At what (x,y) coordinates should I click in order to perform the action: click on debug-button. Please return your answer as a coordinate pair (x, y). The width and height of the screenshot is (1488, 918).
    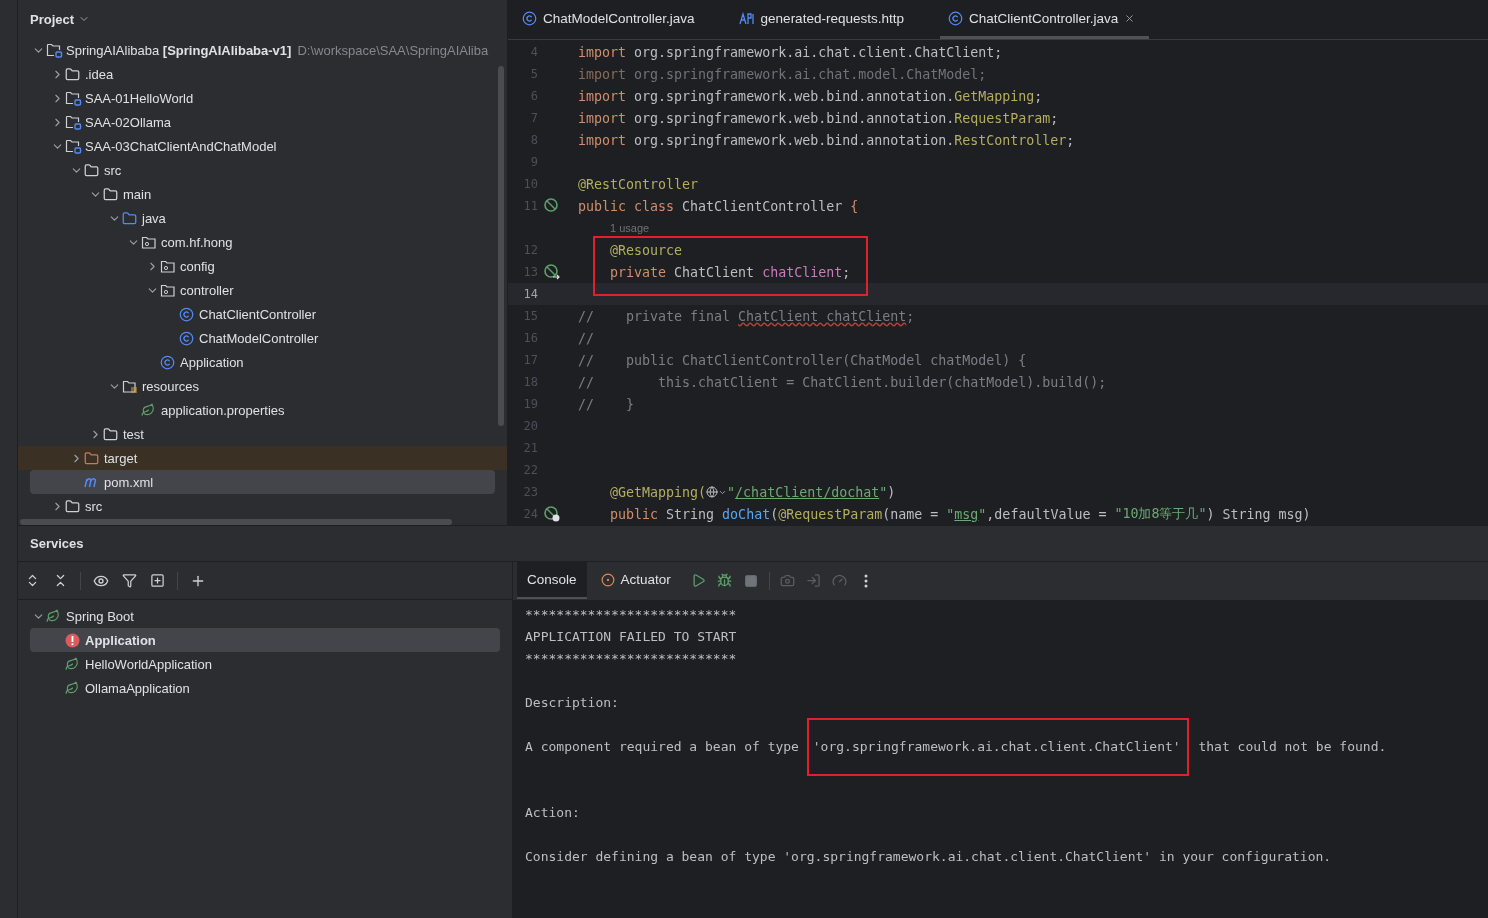
    Looking at the image, I should click on (724, 580).